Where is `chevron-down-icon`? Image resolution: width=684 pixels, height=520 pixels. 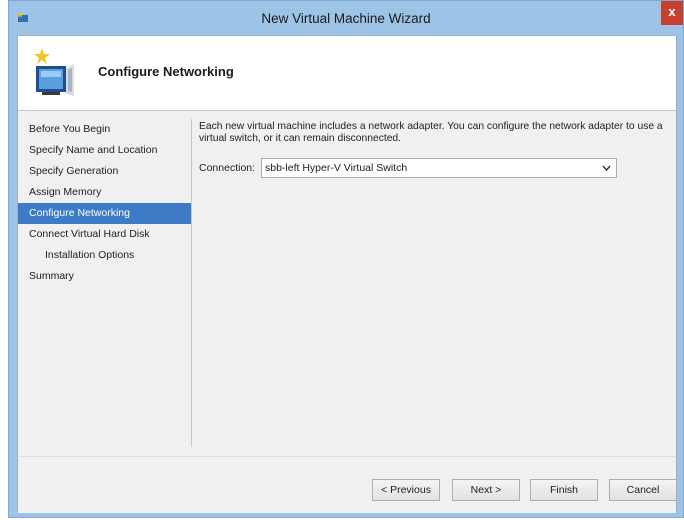 chevron-down-icon is located at coordinates (606, 171).